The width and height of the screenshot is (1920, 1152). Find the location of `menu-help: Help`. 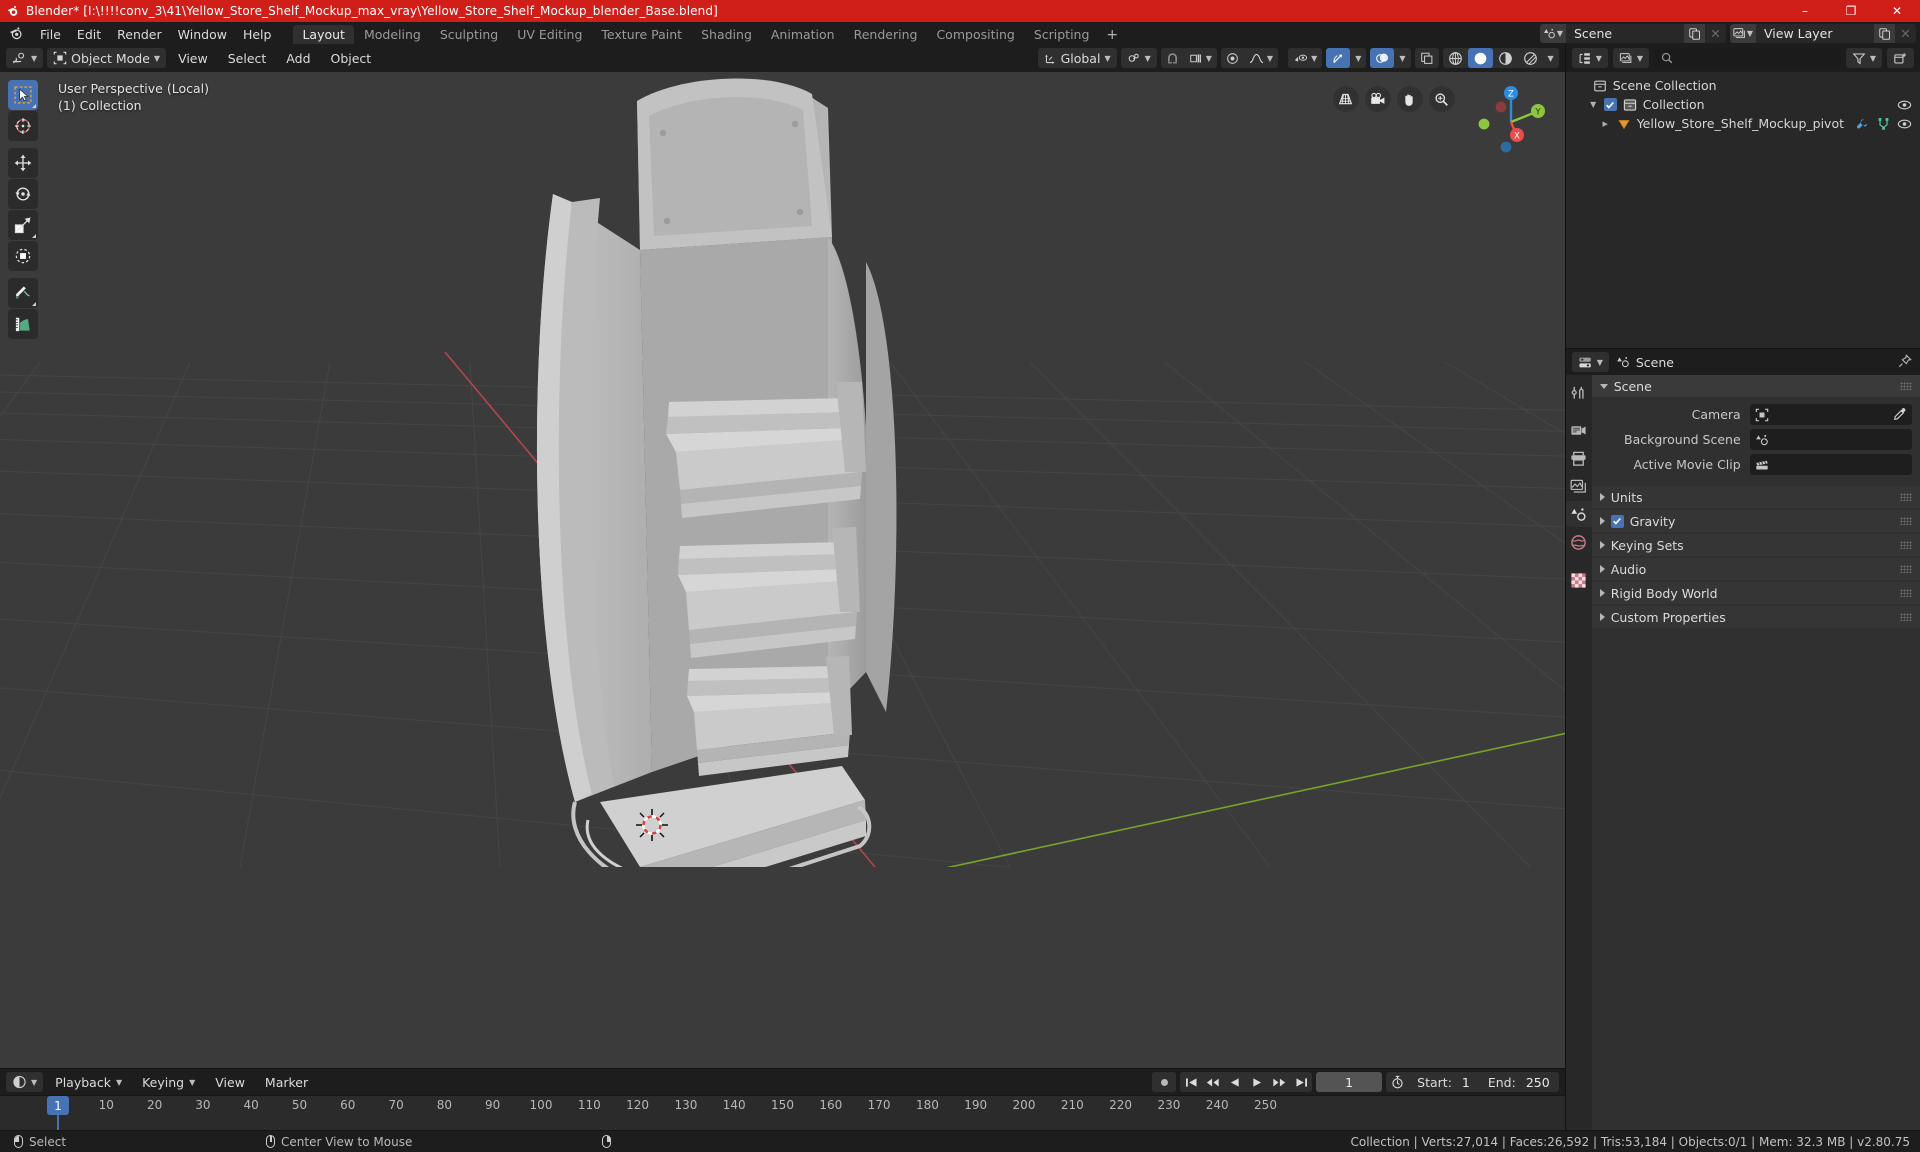

menu-help: Help is located at coordinates (257, 34).